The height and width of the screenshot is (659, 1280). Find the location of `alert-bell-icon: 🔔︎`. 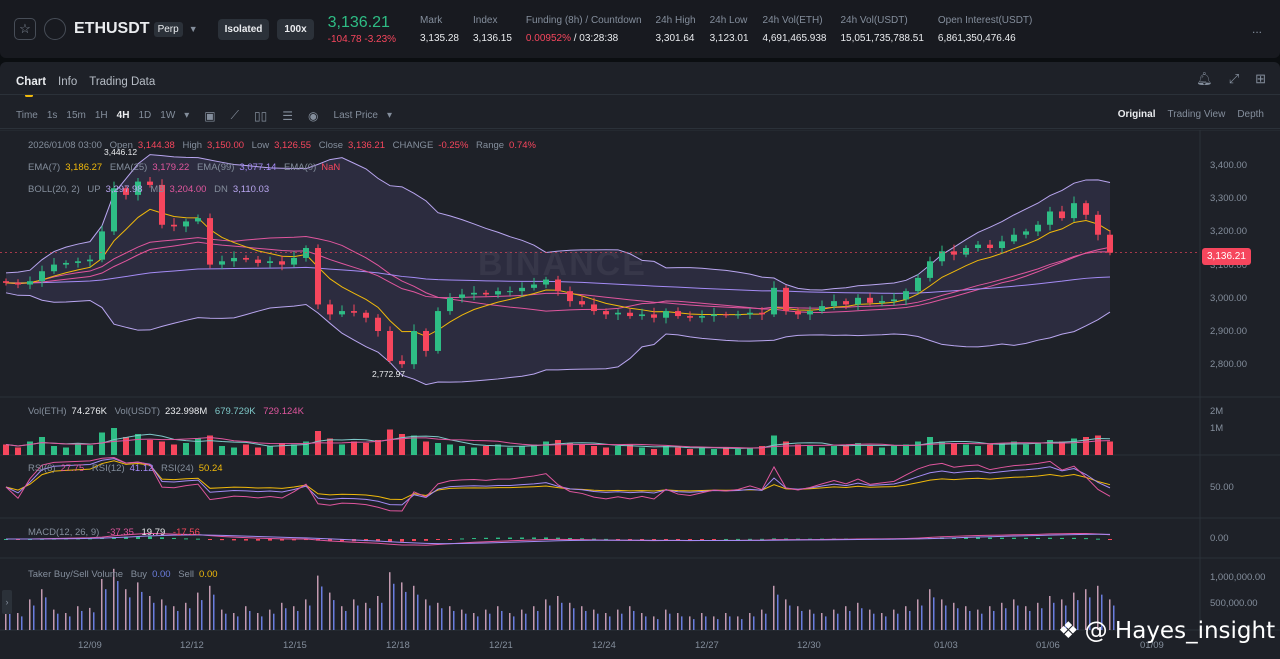

alert-bell-icon: 🔔︎ is located at coordinates (1204, 79).